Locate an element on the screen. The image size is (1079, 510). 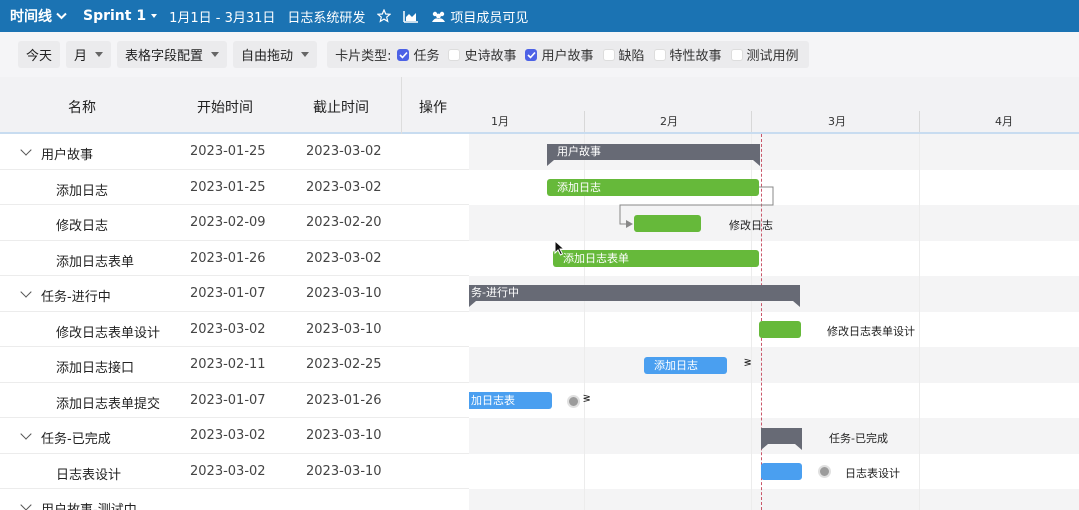
top-bar: 时间线 Sprint 1 1月1日 - 3月31日 日志系统研发 项目成员可见 is located at coordinates (539, 16).